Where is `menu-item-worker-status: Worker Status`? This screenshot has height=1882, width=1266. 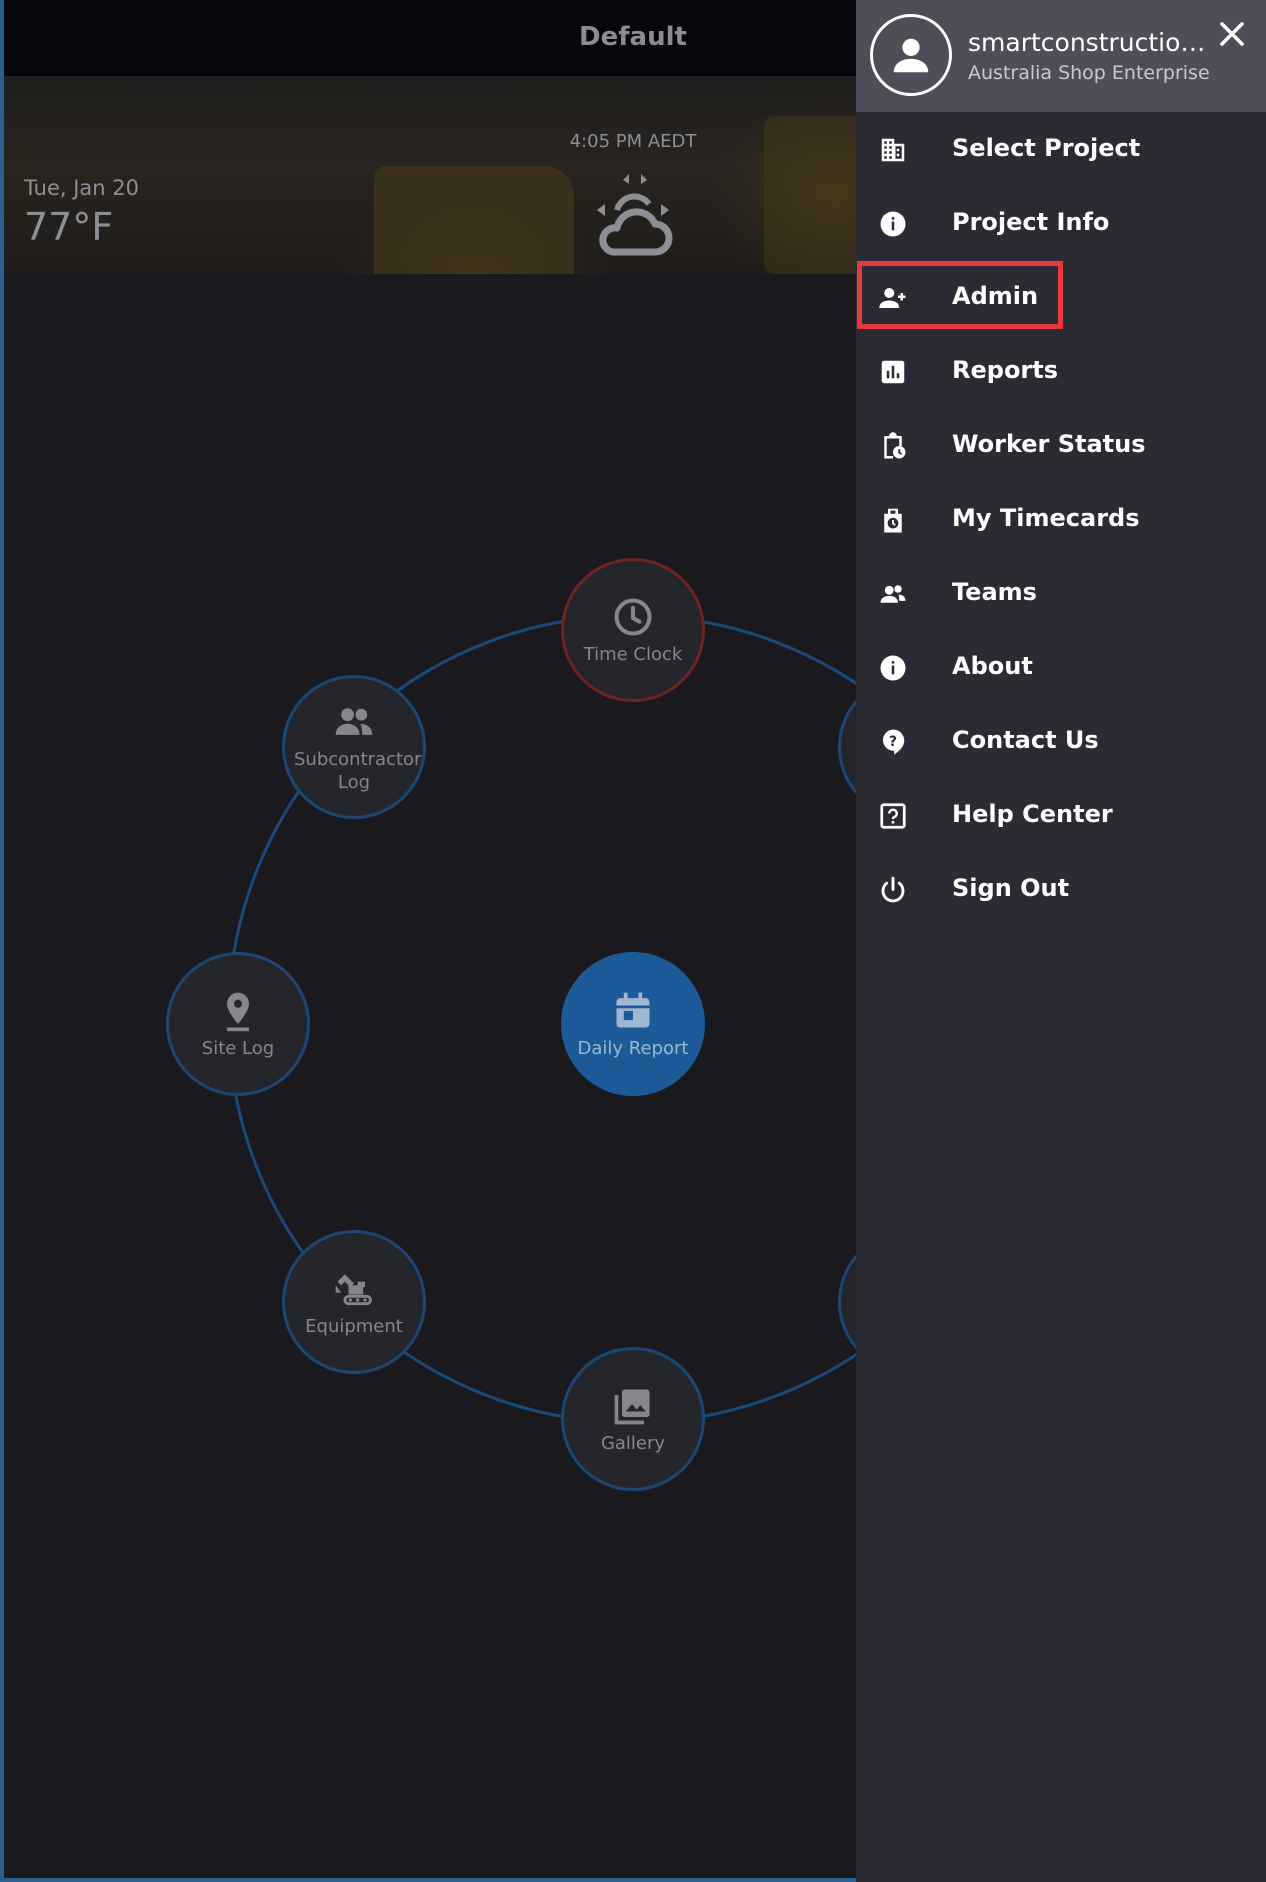 menu-item-worker-status: Worker Status is located at coordinates (1061, 445).